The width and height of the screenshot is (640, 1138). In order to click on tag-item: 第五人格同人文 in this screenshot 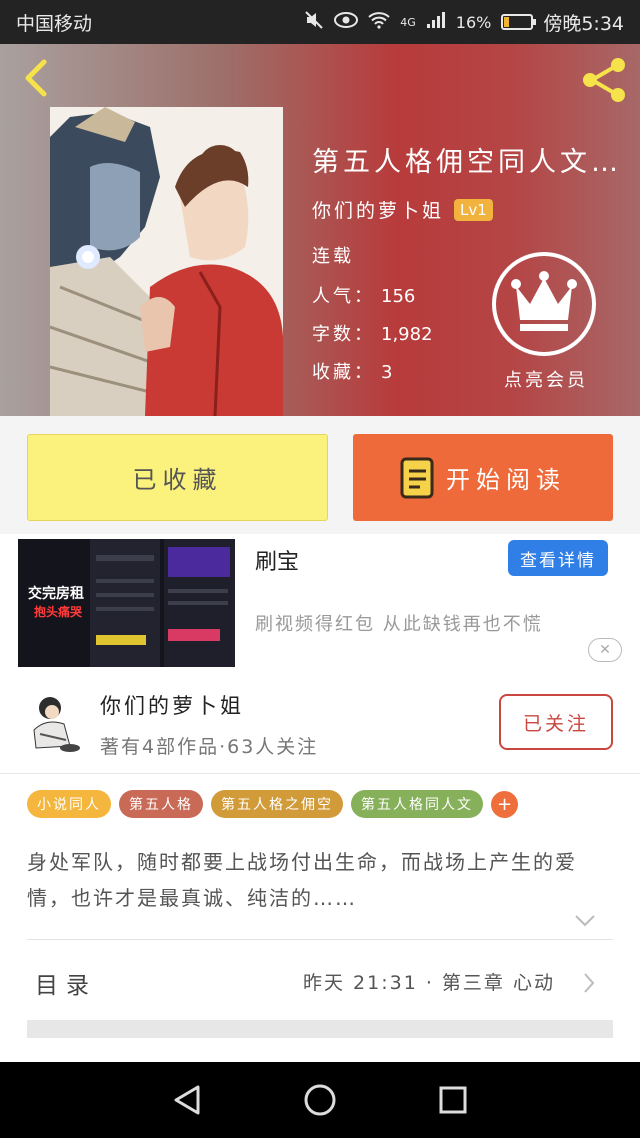, I will do `click(417, 804)`.